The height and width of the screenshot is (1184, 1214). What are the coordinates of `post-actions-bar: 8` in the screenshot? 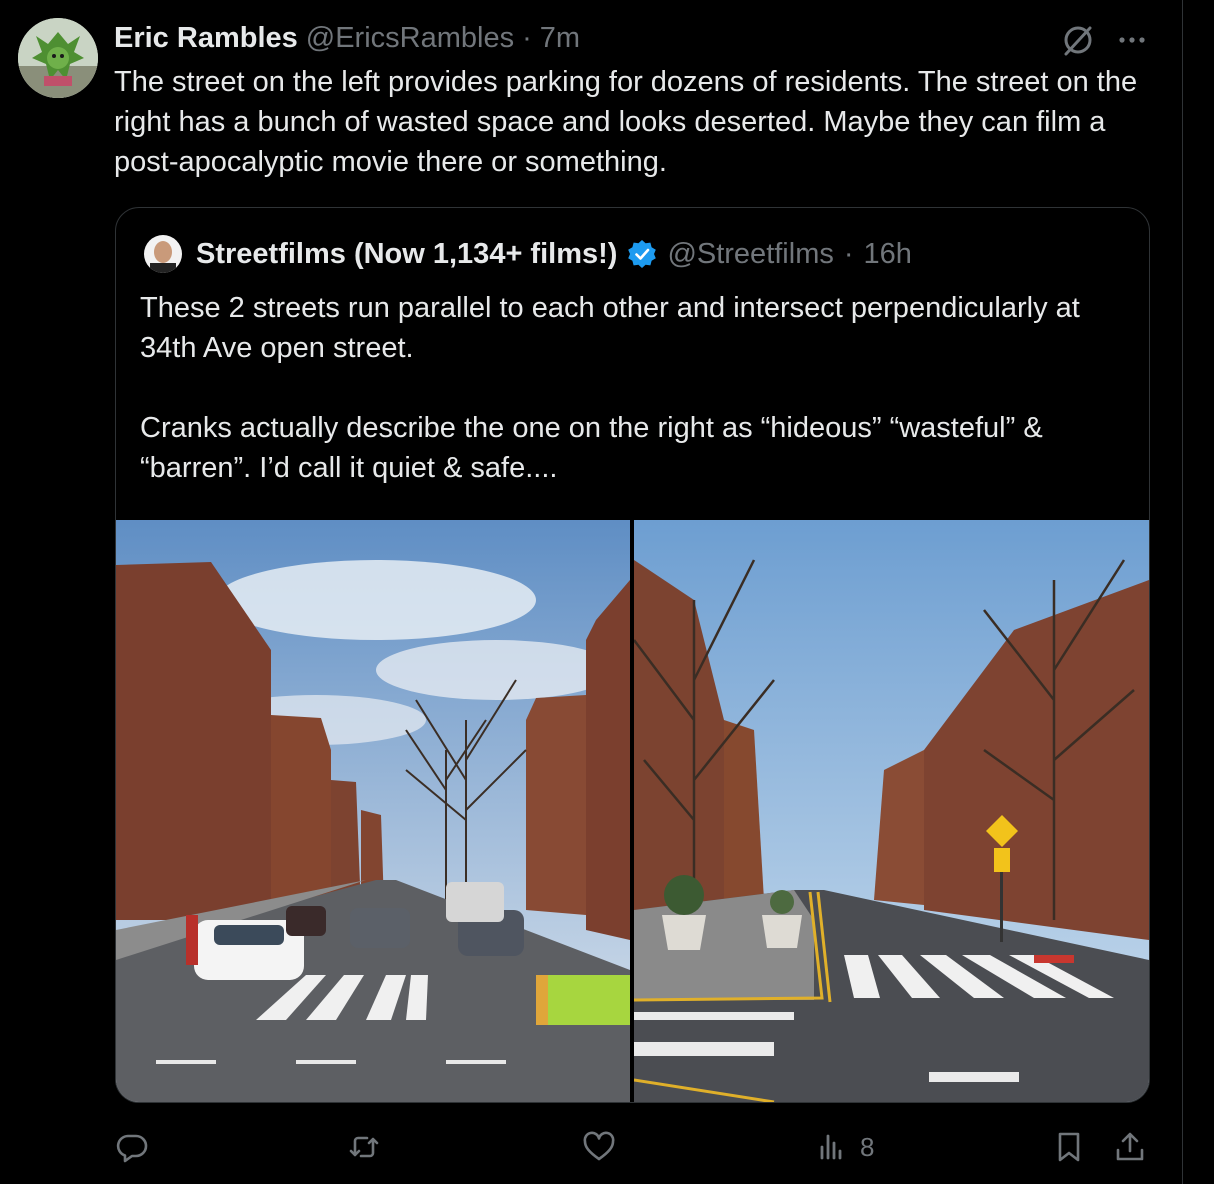 It's located at (591, 1147).